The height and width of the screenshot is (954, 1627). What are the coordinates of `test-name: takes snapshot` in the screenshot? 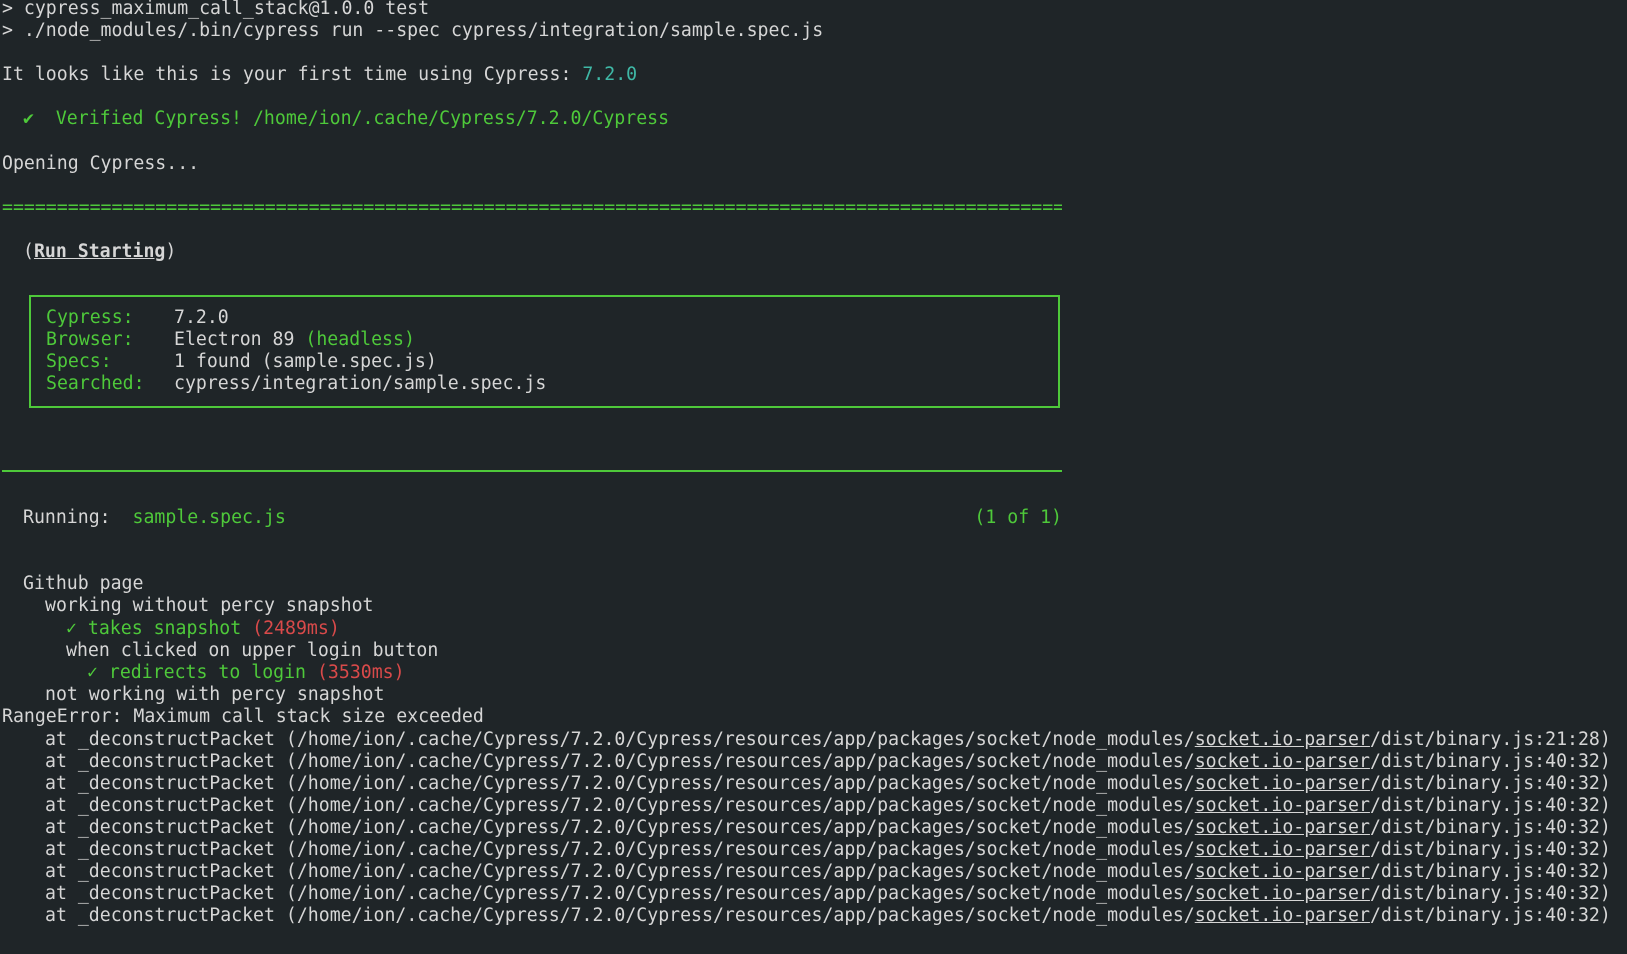 It's located at (164, 628).